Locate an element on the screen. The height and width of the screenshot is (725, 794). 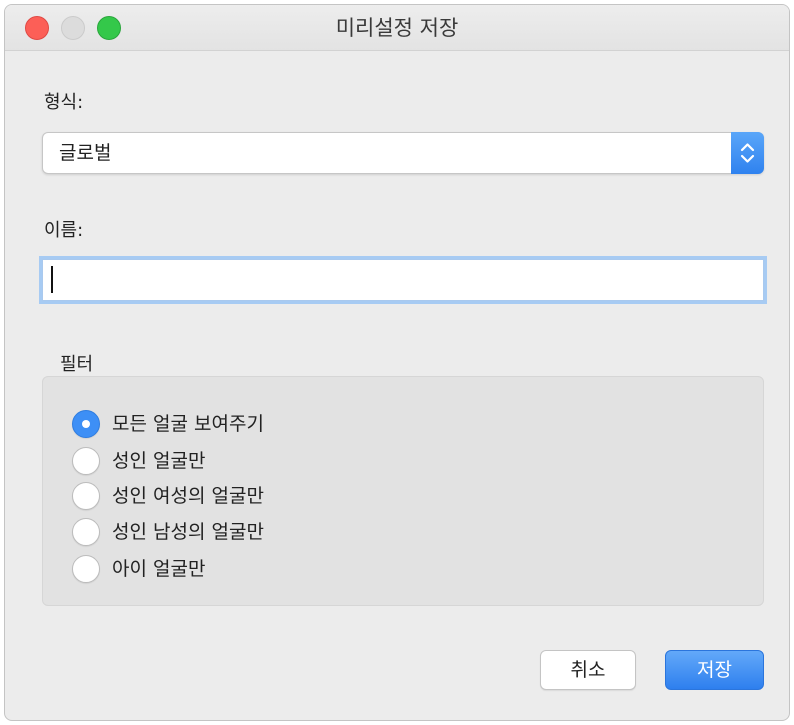
up-down-chevron-icon is located at coordinates (747, 153).